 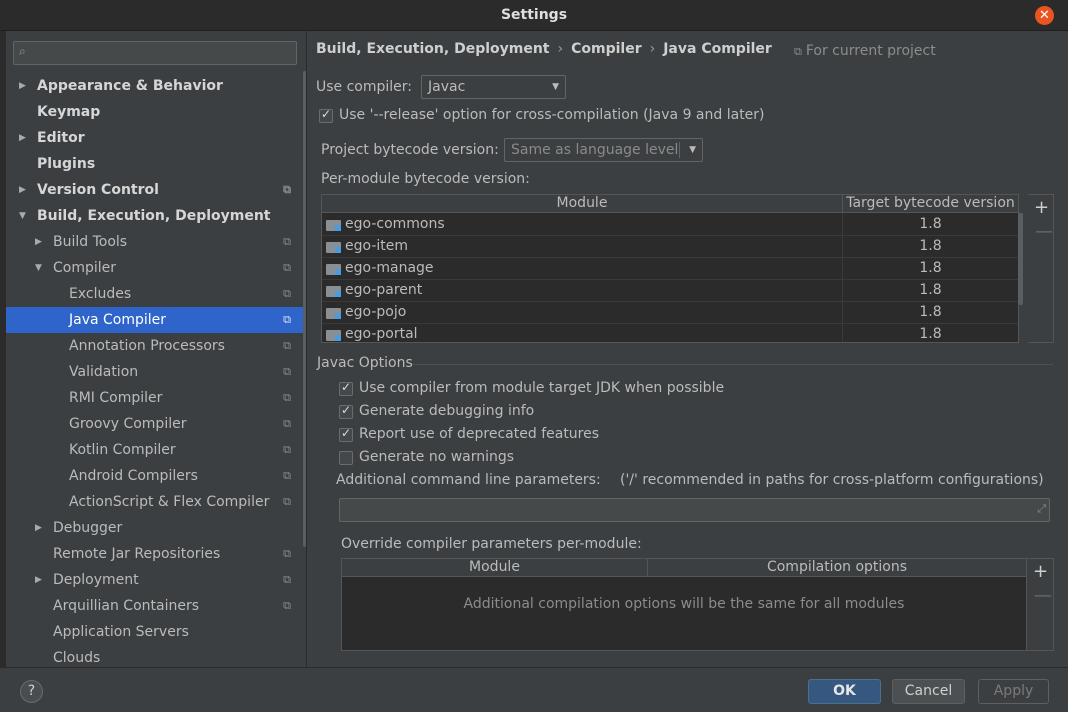 What do you see at coordinates (1041, 509) in the screenshot?
I see `expand-icon: ⤢` at bounding box center [1041, 509].